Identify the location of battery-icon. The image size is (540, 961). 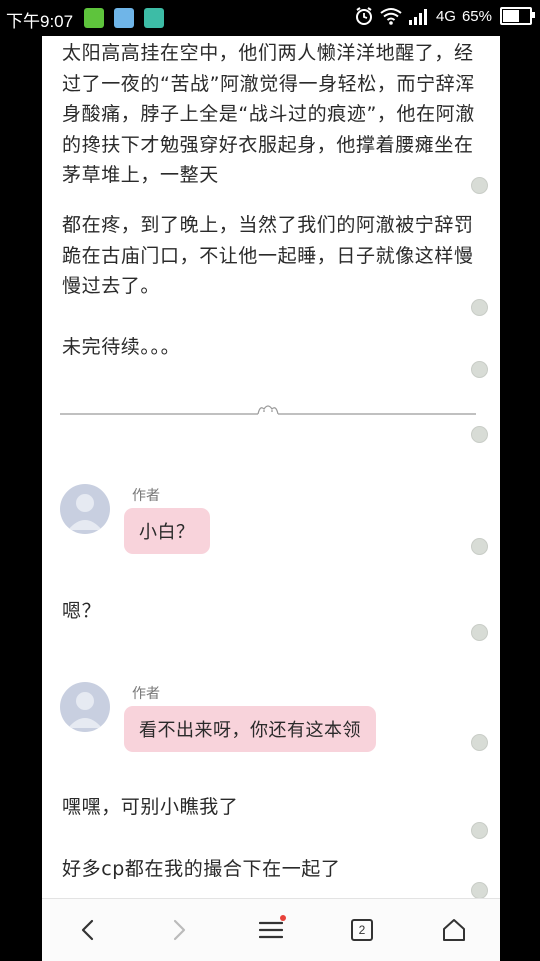
(517, 16).